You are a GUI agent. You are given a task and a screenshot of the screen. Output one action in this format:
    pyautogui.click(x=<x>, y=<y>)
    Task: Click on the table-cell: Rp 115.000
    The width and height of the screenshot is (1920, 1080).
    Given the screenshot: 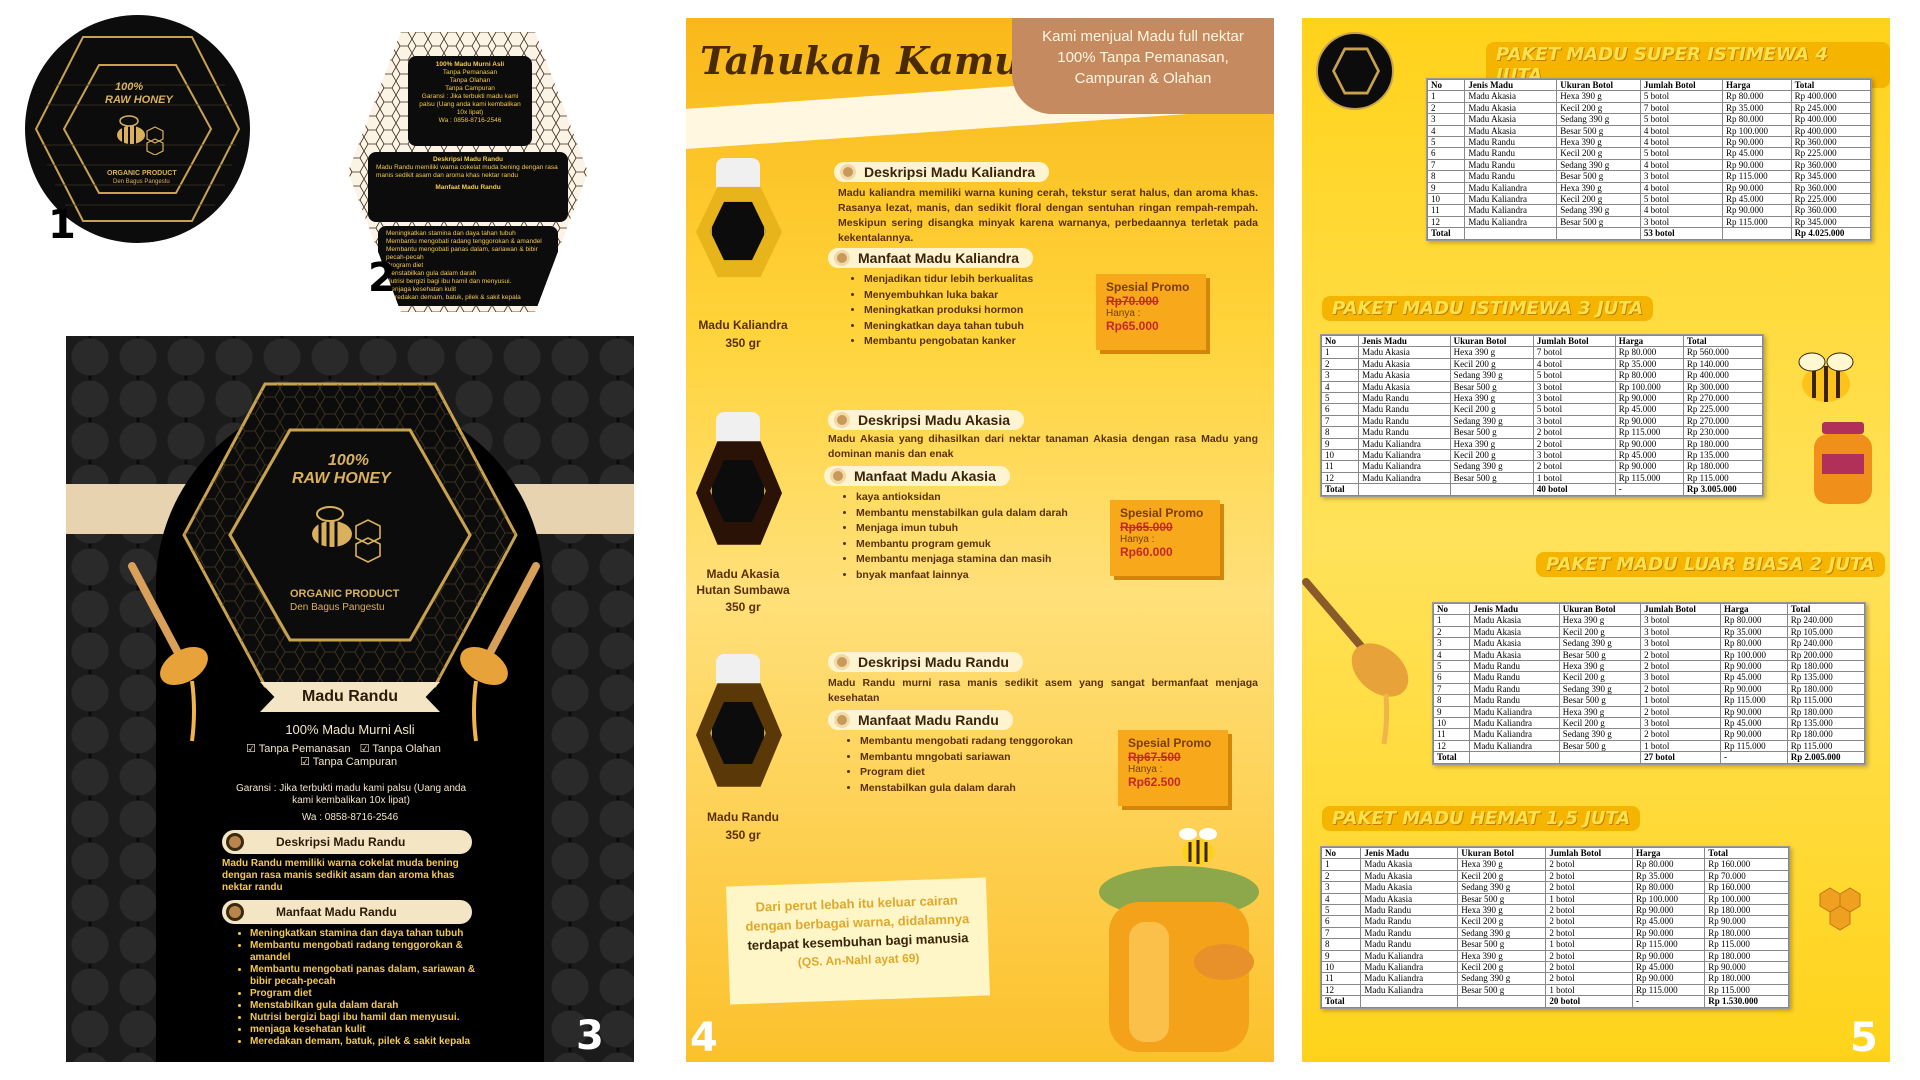 What is the action you would take?
    pyautogui.click(x=1754, y=746)
    